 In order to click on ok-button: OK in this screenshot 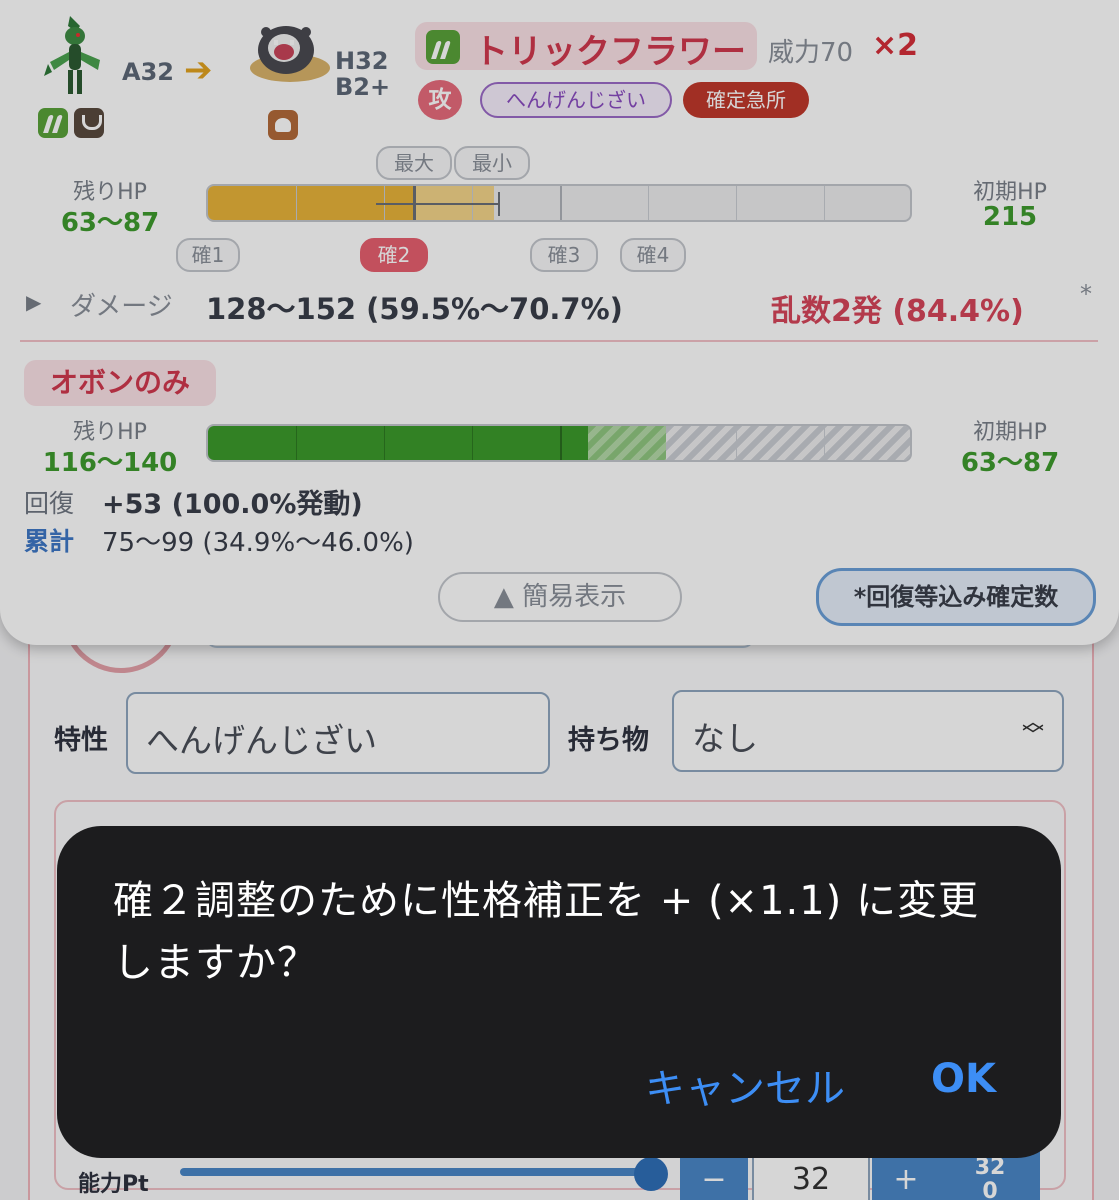, I will do `click(963, 1079)`.